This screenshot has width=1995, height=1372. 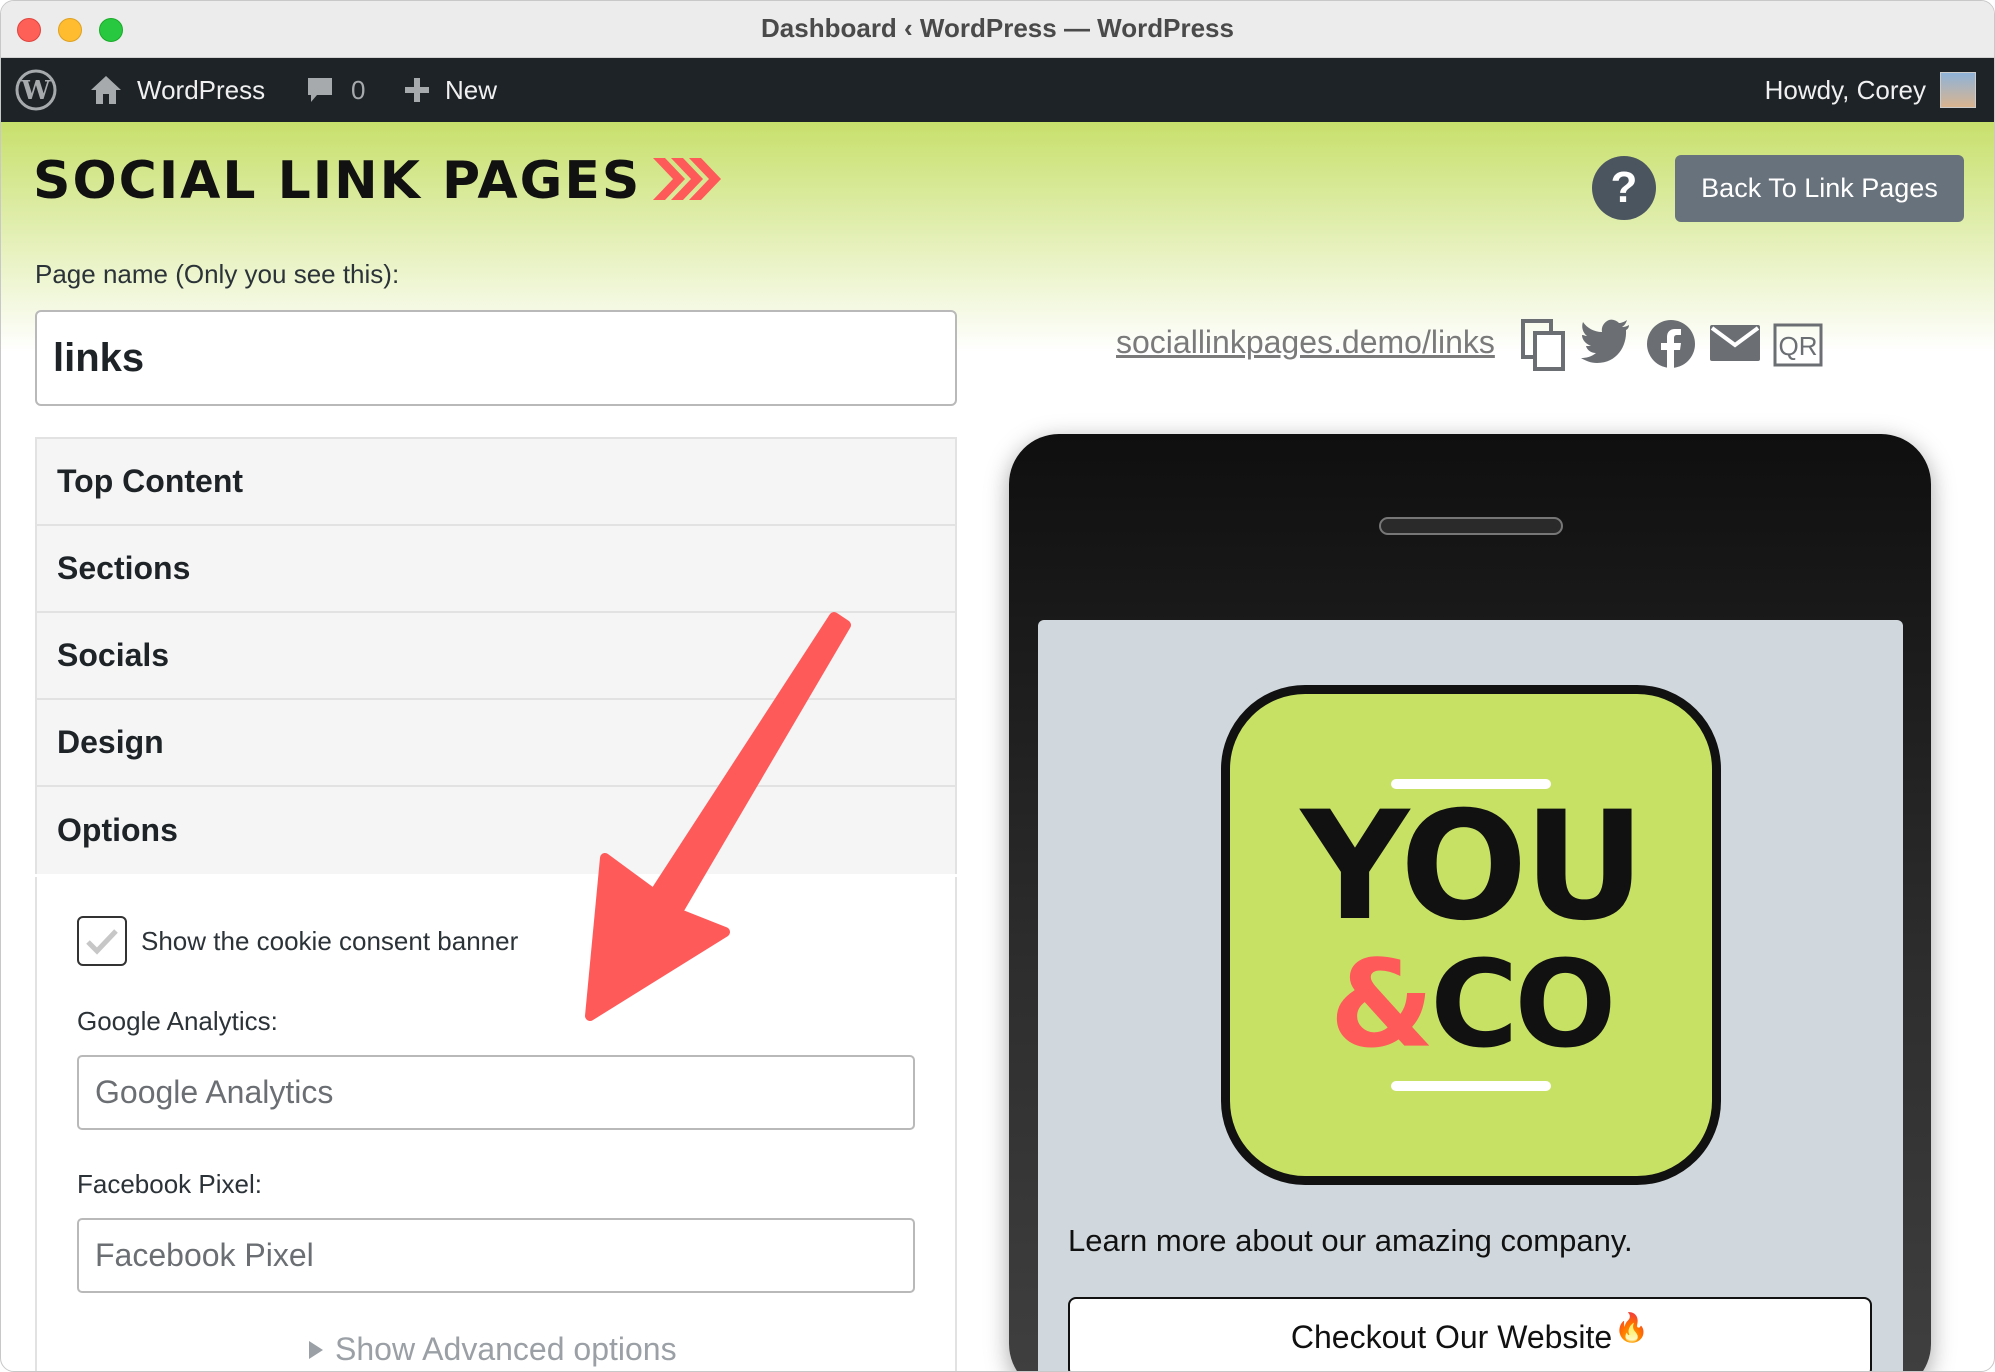 What do you see at coordinates (217, 274) in the screenshot?
I see `page-name-label: Page name (Only you see this):` at bounding box center [217, 274].